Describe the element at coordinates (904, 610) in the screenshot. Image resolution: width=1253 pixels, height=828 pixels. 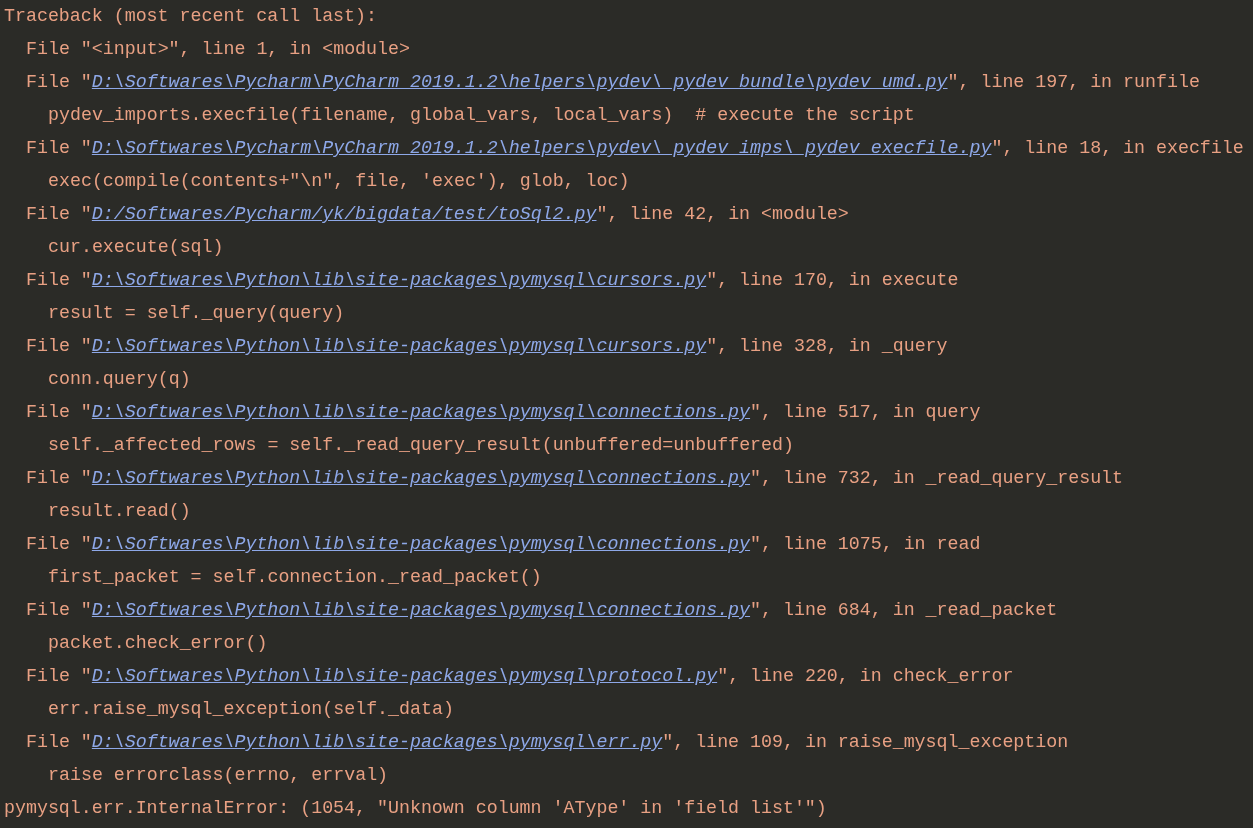
I see `frame-location: ", line 684, in _read_packet` at that location.